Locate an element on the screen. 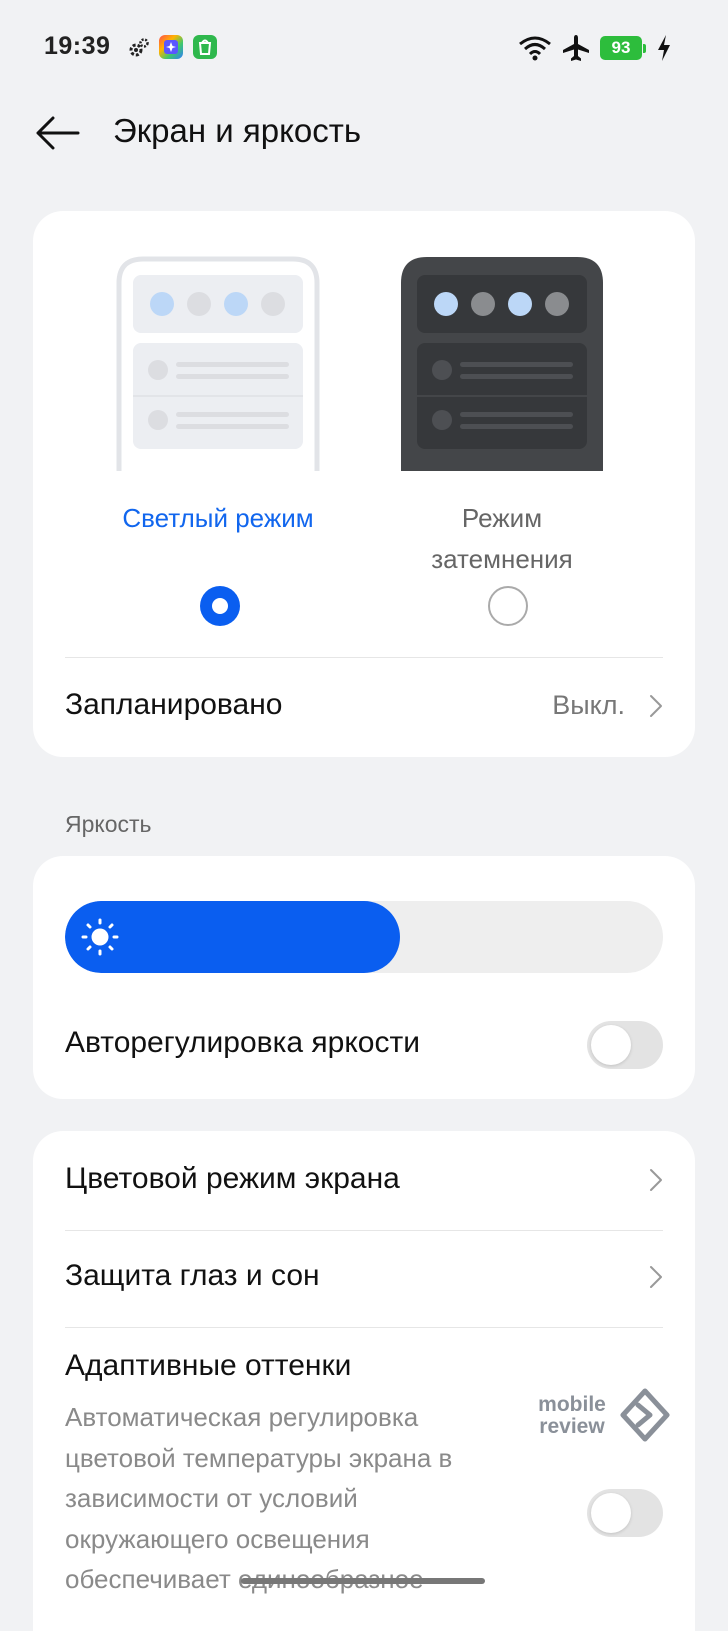 The image size is (728, 1631). battery-level: 93 is located at coordinates (621, 48).